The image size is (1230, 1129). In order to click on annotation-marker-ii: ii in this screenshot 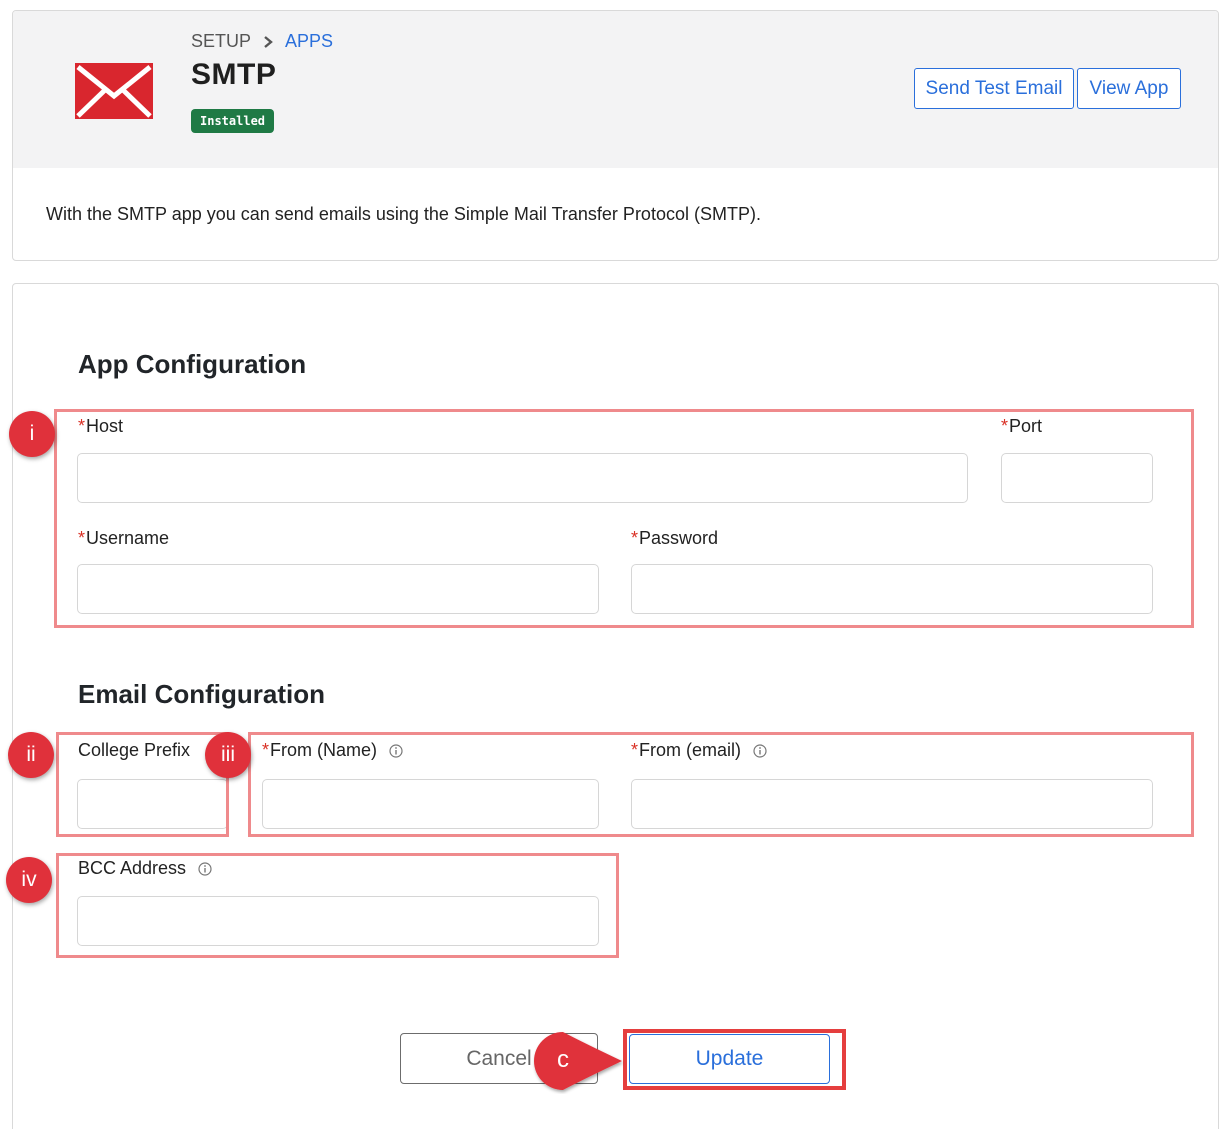, I will do `click(31, 755)`.